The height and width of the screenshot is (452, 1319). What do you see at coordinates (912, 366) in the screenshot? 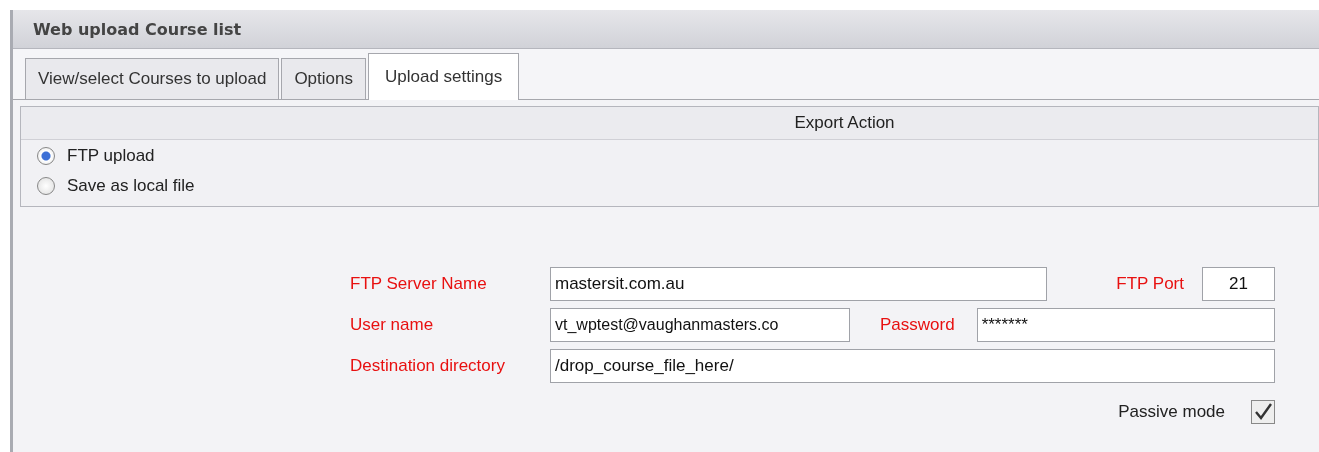
I see `input-field: /drop_course_file_here/` at bounding box center [912, 366].